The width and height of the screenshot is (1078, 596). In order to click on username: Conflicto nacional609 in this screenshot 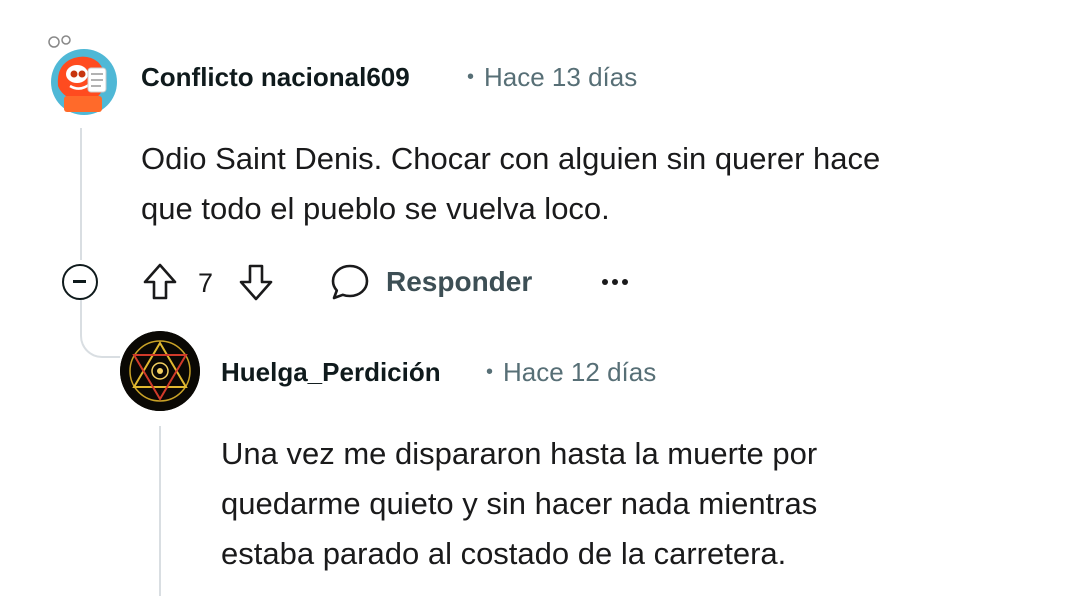, I will do `click(275, 77)`.